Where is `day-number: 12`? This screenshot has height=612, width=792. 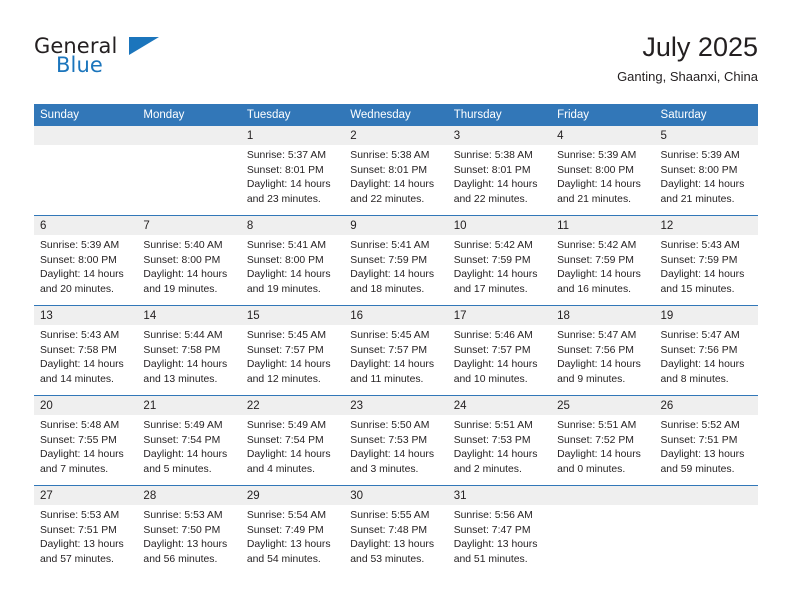
day-number: 12 is located at coordinates (706, 225).